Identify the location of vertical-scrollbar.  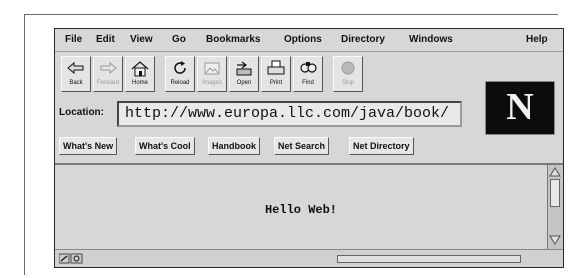
(555, 206).